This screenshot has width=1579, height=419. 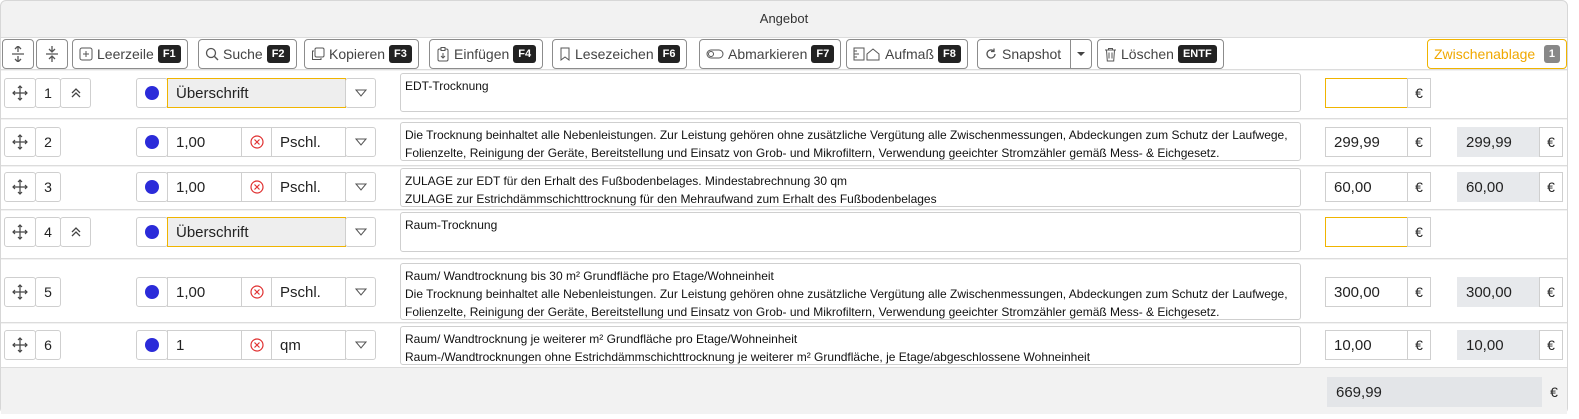 I want to click on suche-button: Suche F2, so click(x=247, y=54).